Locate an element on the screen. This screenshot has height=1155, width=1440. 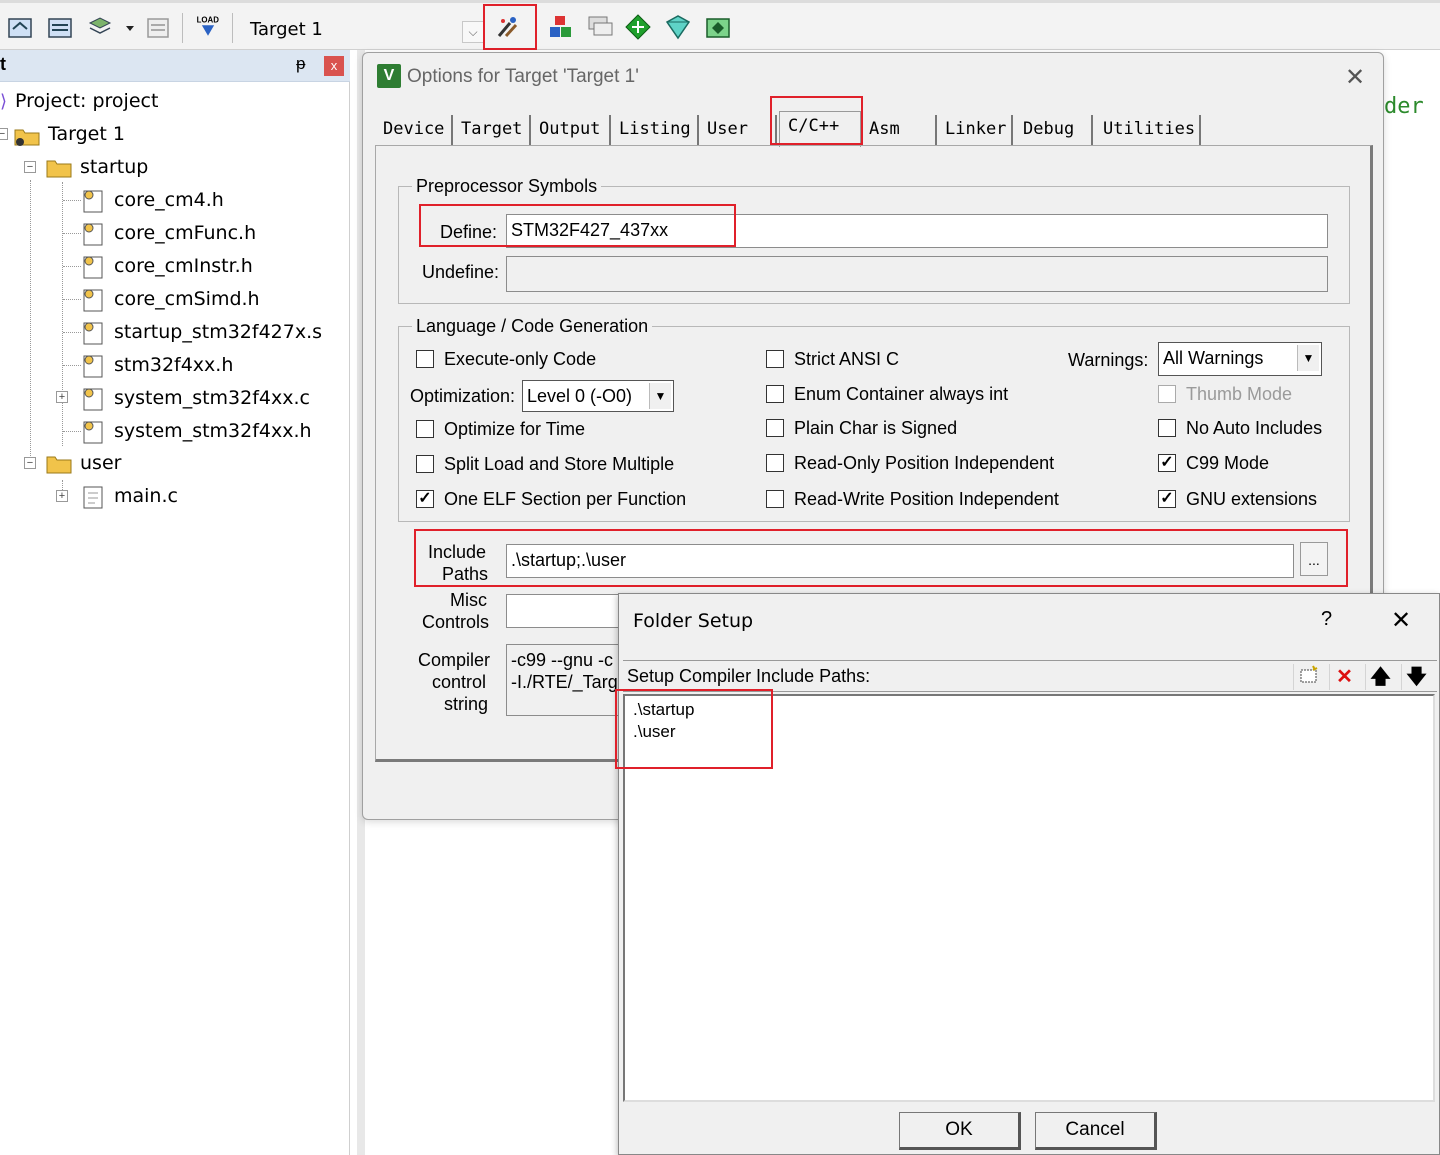
define-label: Define: is located at coordinates (469, 232).